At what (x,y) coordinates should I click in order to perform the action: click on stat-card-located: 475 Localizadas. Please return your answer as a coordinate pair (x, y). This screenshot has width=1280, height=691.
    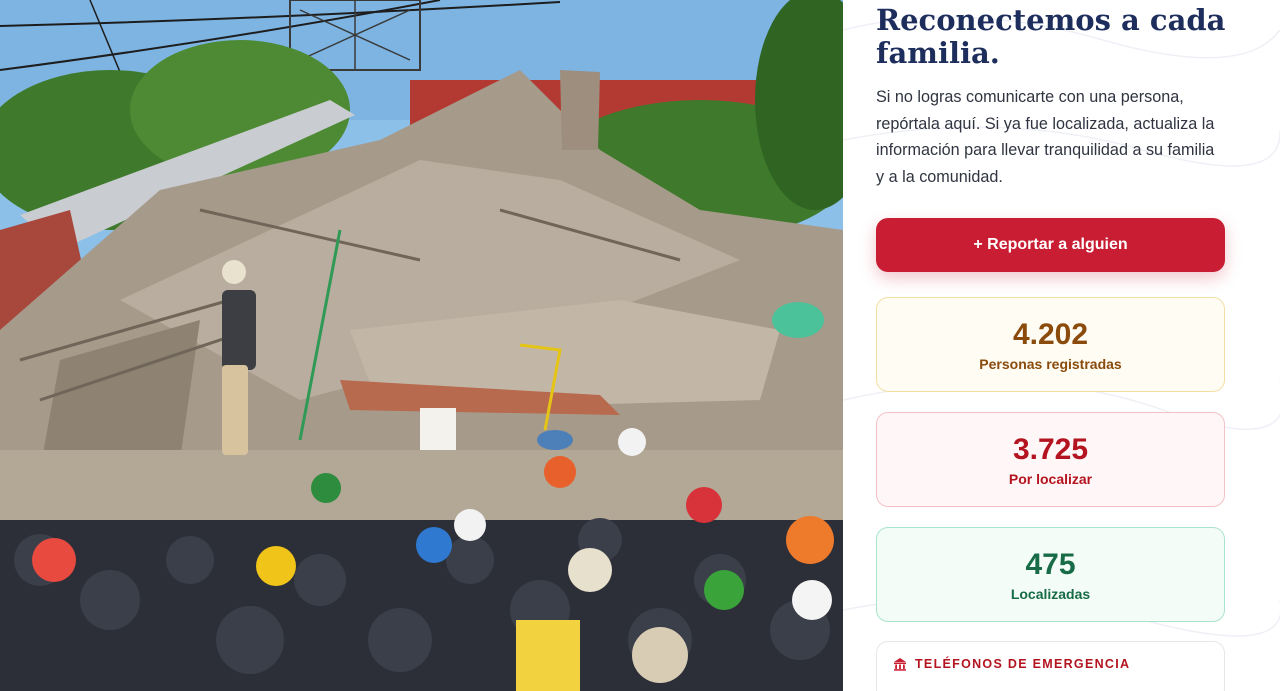
    Looking at the image, I should click on (1050, 574).